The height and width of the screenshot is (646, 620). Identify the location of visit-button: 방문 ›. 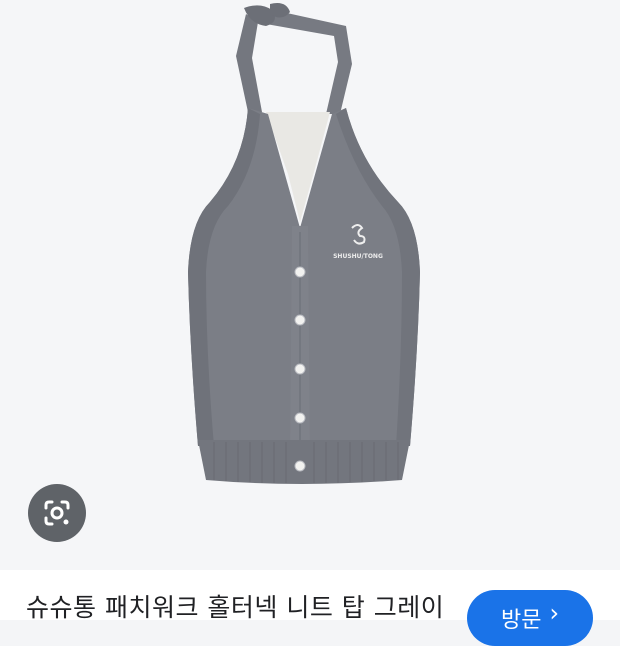
(530, 618).